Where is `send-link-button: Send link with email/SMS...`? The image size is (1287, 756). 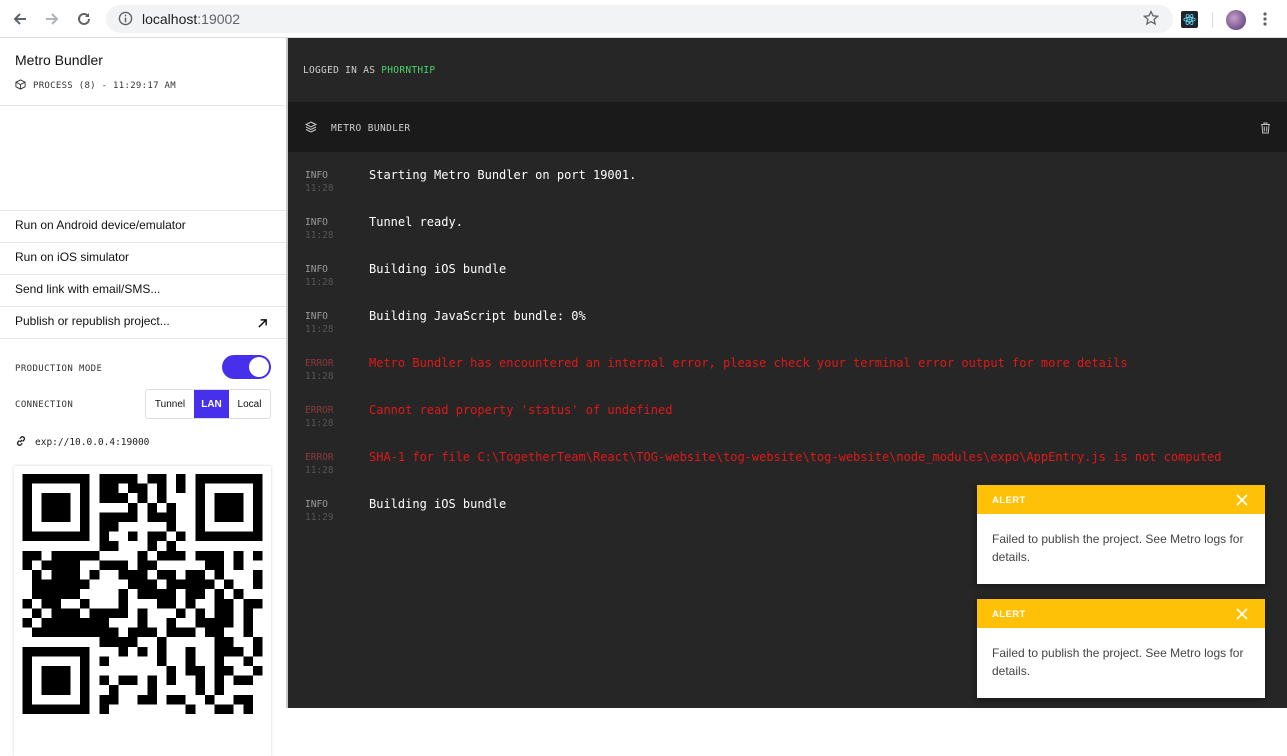
send-link-button: Send link with email/SMS... is located at coordinates (87, 289).